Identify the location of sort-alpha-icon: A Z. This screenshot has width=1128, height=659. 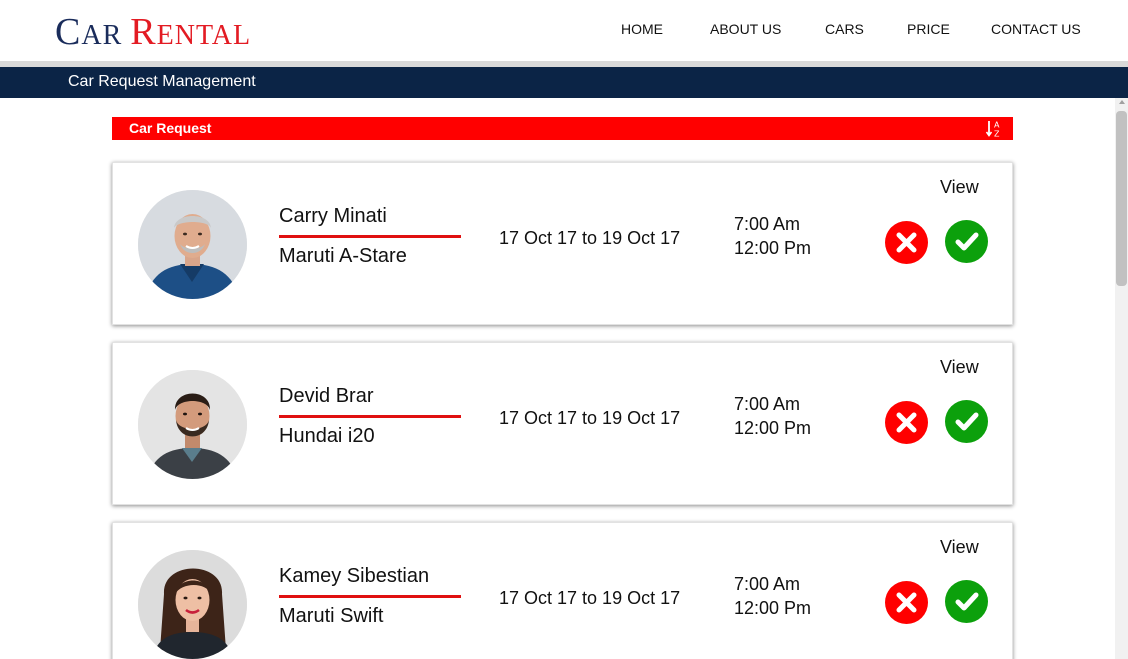
(994, 128).